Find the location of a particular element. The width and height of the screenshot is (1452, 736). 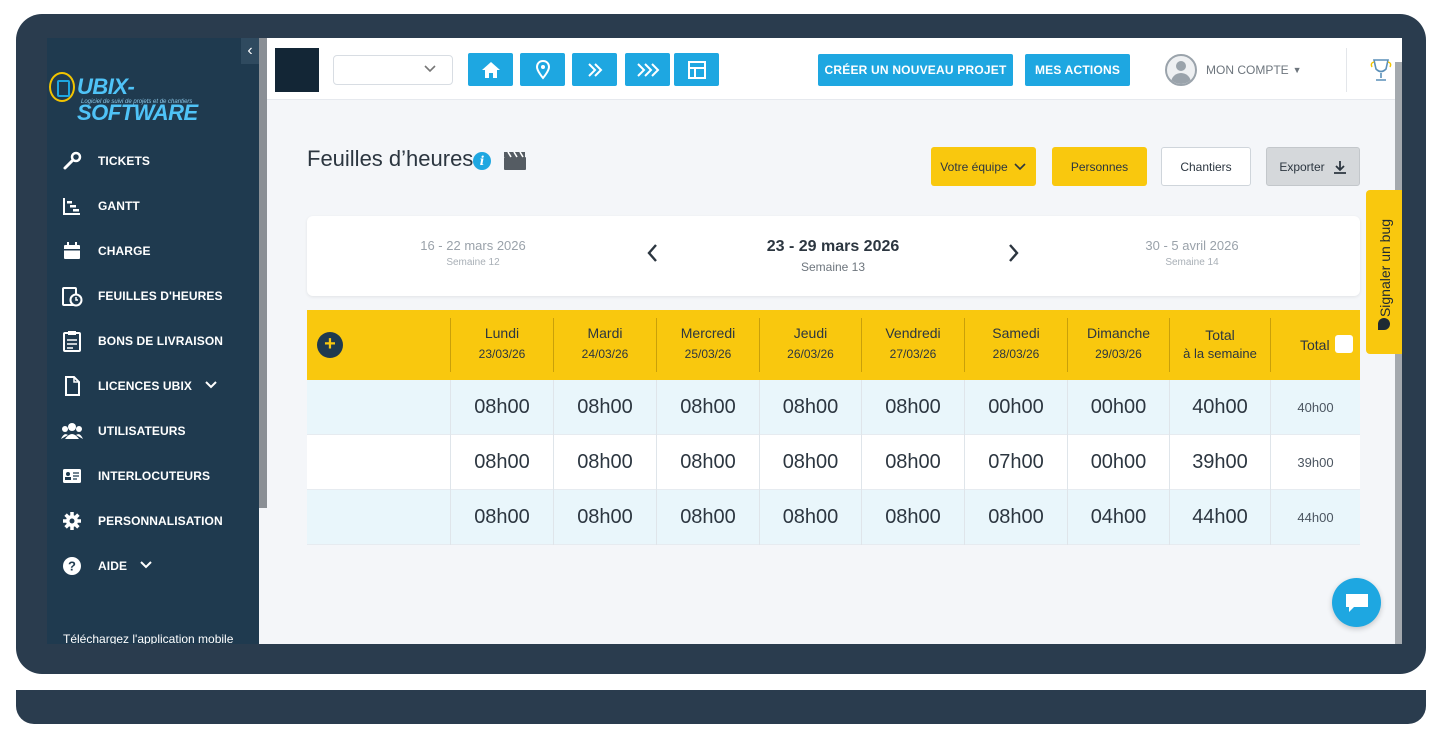

fast-forward-button is located at coordinates (647, 69).